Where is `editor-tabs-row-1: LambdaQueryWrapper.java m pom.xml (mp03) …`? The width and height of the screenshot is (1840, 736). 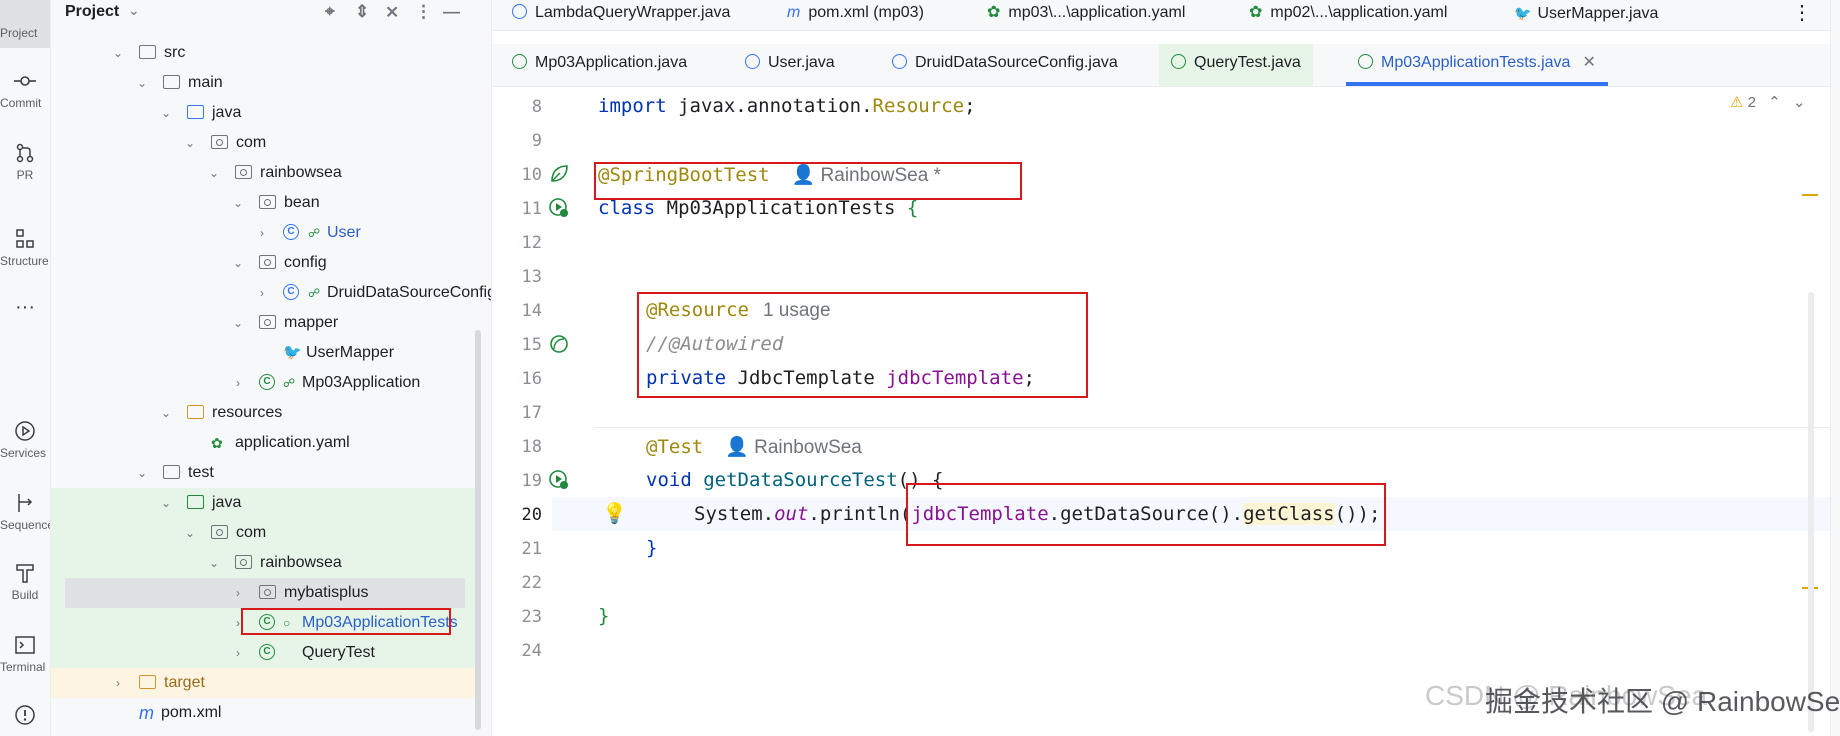 editor-tabs-row-1: LambdaQueryWrapper.java m pom.xml (mp03) … is located at coordinates (1166, 15).